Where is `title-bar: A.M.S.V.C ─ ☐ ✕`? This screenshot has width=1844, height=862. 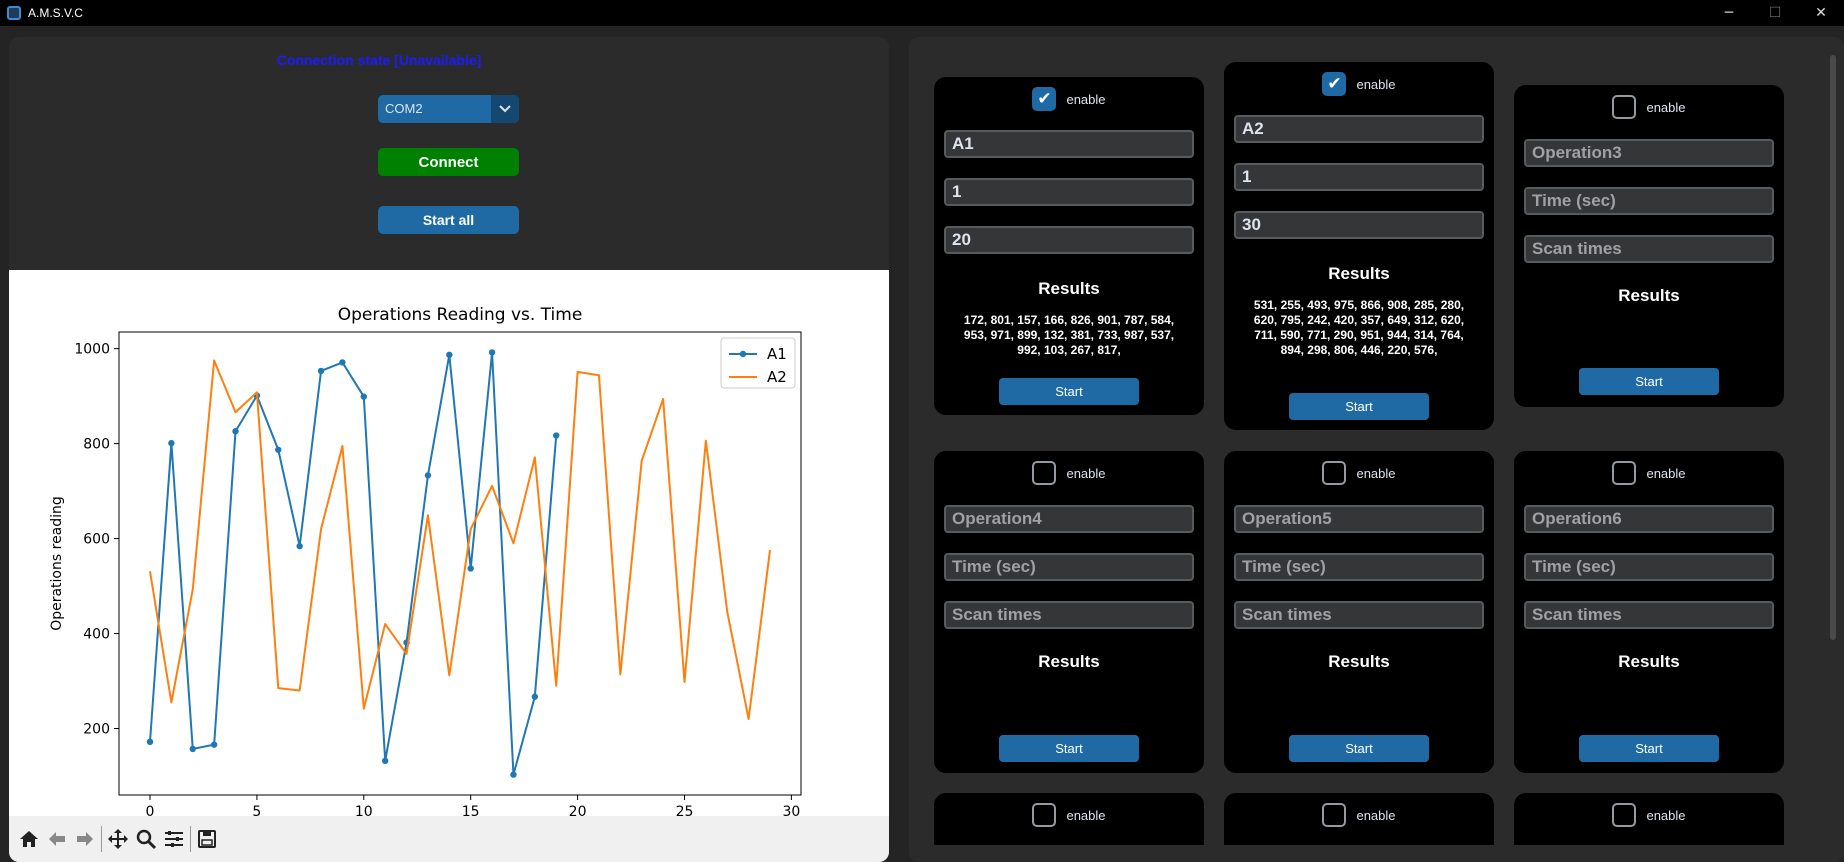
title-bar: A.M.S.V.C ─ ☐ ✕ is located at coordinates (922, 13).